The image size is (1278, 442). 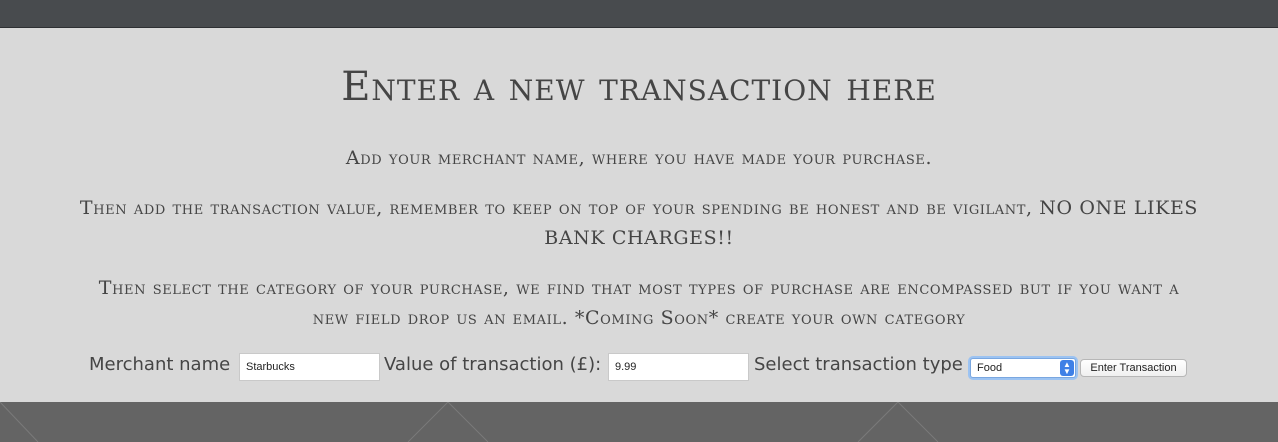 I want to click on transaction-type-label: Select transaction type, so click(x=858, y=364).